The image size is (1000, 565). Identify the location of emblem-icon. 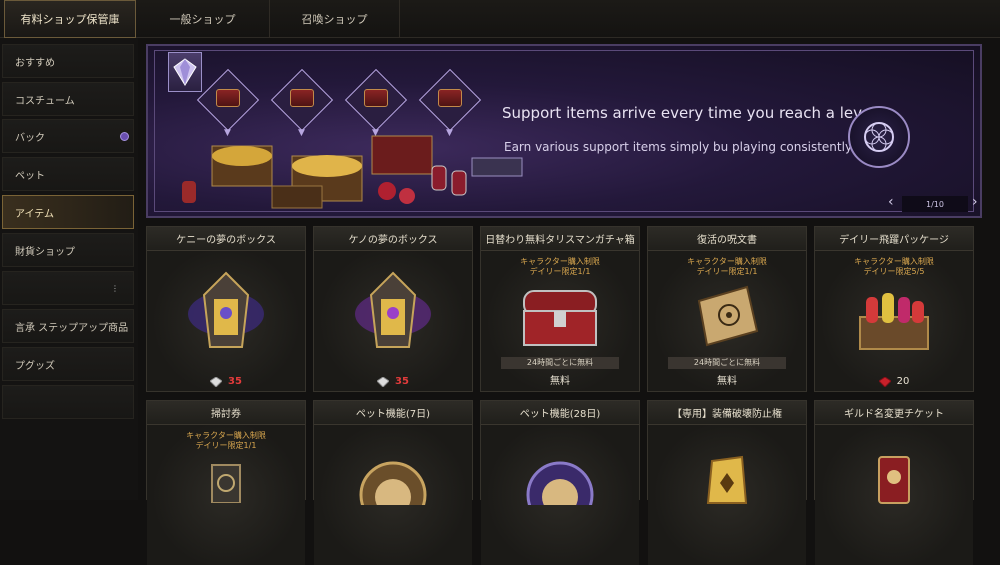
(879, 137).